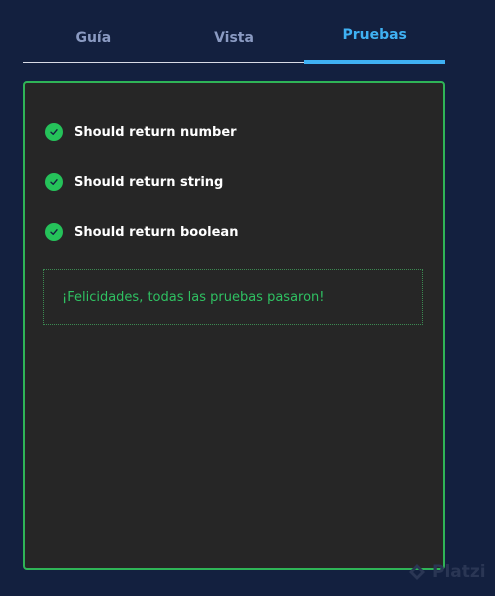 Image resolution: width=495 pixels, height=596 pixels. Describe the element at coordinates (155, 132) in the screenshot. I see `test-label: Should return number` at that location.